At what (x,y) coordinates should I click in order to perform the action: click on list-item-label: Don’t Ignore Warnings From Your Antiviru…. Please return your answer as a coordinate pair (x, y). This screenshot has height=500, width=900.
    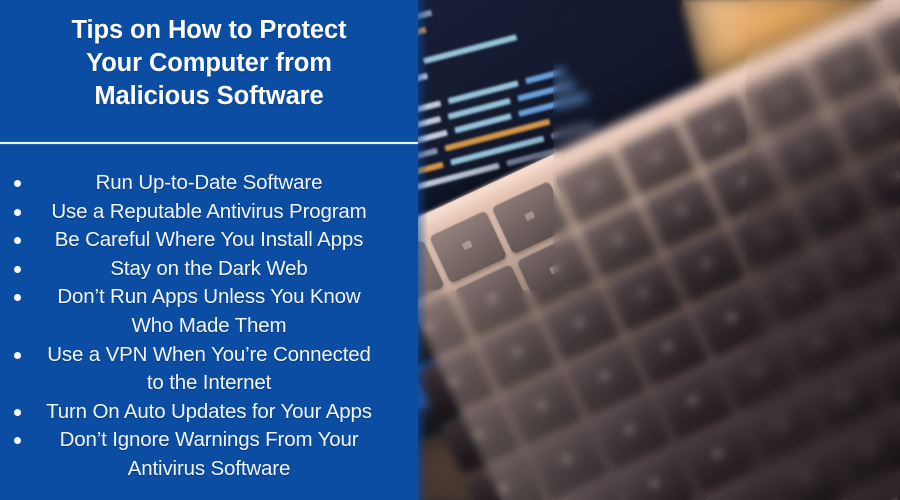
    Looking at the image, I should click on (209, 454).